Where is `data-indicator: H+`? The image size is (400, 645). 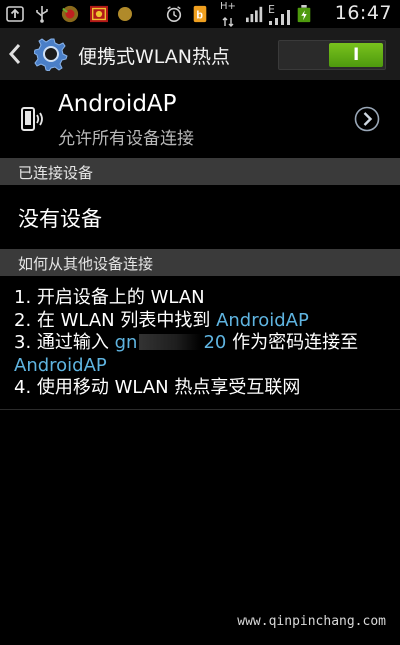 data-indicator: H+ is located at coordinates (228, 6).